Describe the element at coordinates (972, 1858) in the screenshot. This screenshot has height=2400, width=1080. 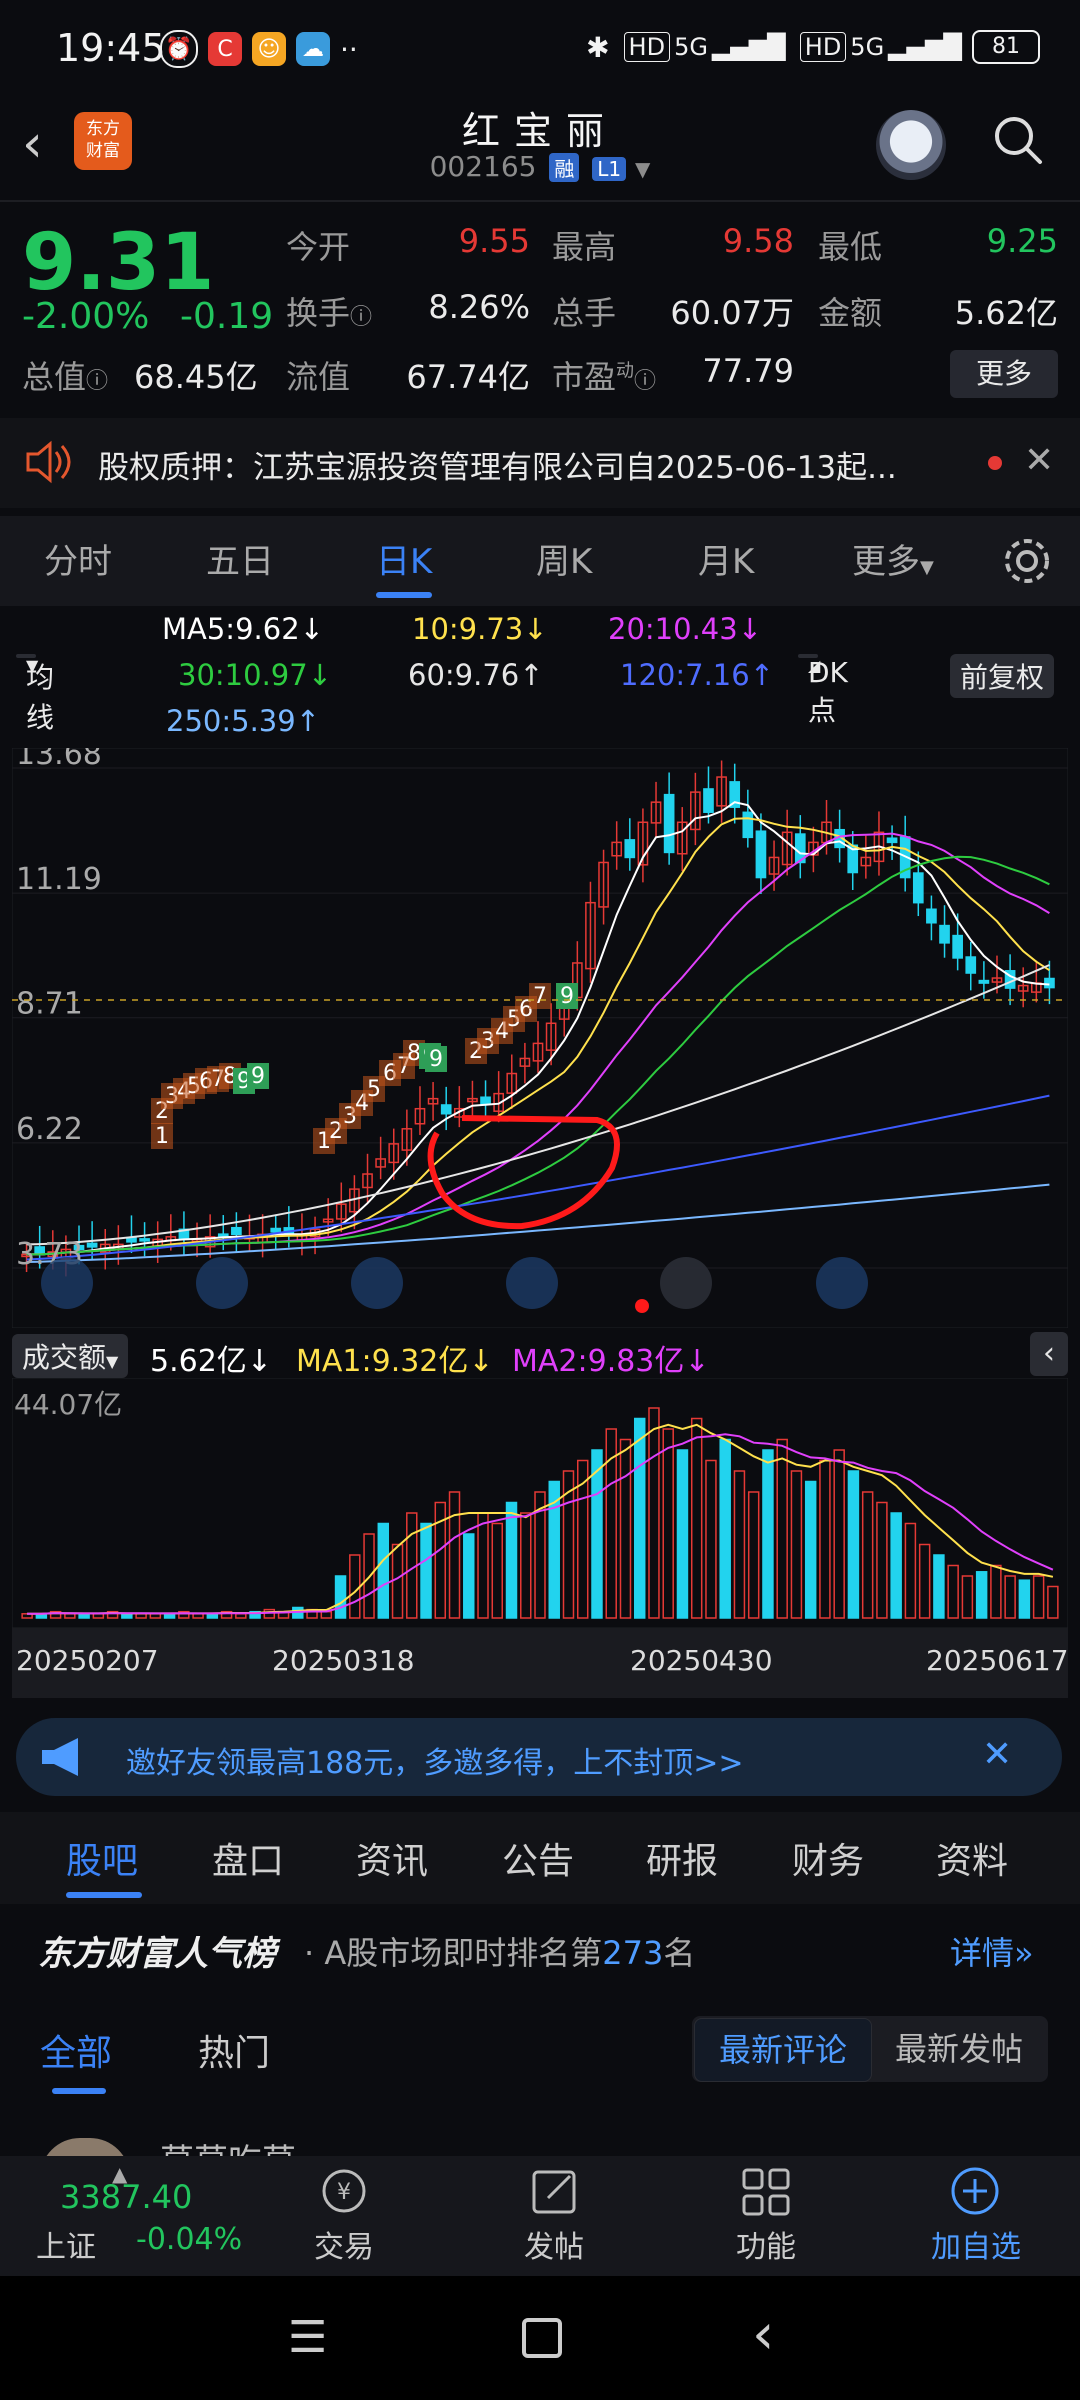
I see `tab-profile: 资料` at that location.